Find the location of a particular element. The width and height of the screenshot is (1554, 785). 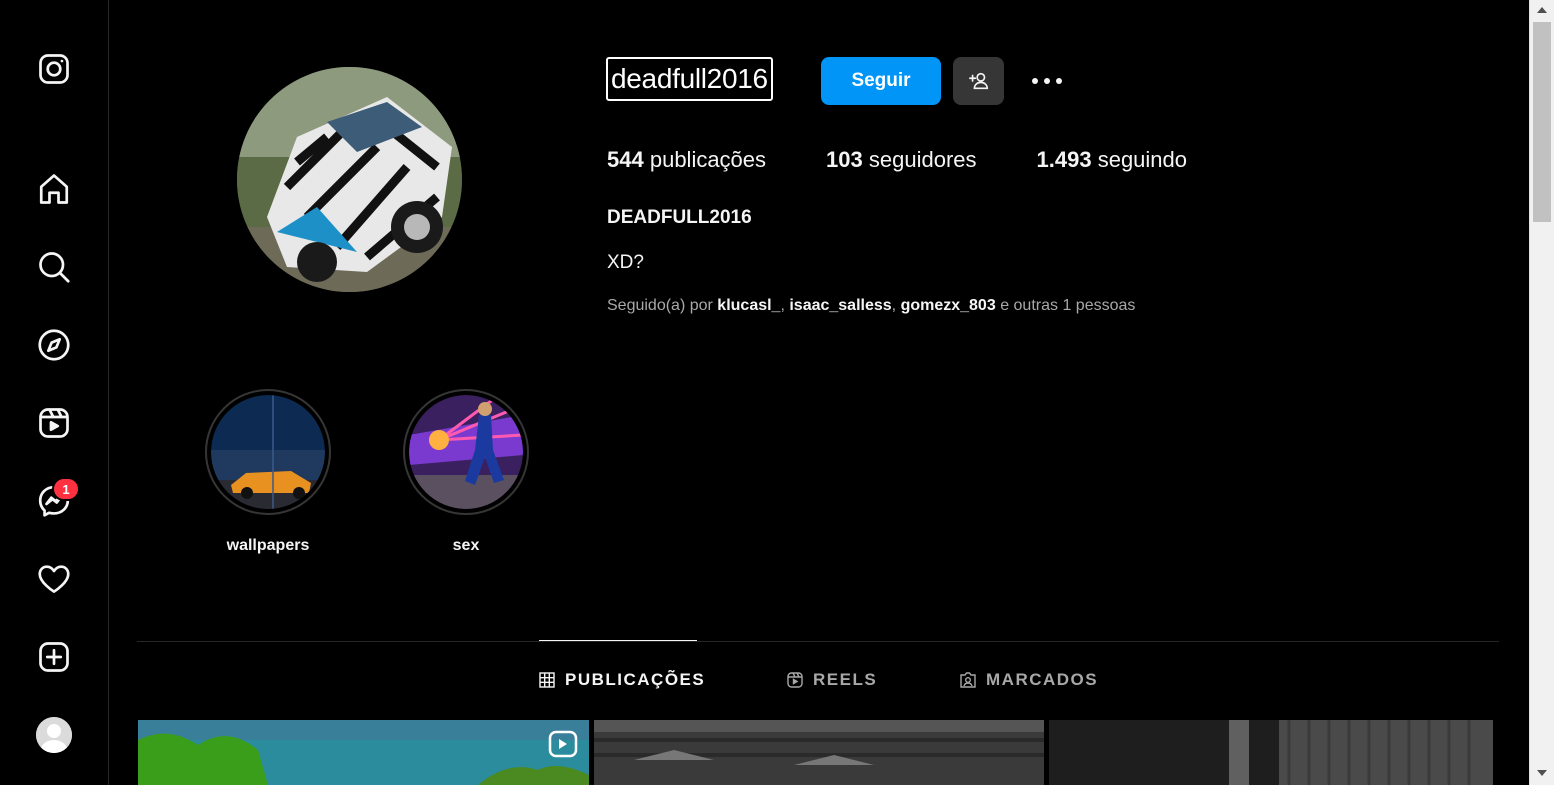

highlight-wallpapers: wallpapers is located at coordinates (268, 472).